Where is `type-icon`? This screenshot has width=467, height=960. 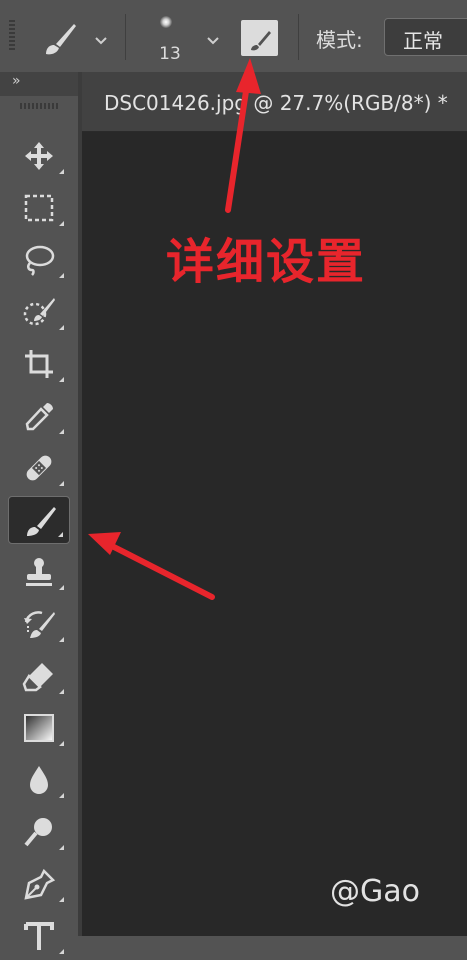 type-icon is located at coordinates (39, 936).